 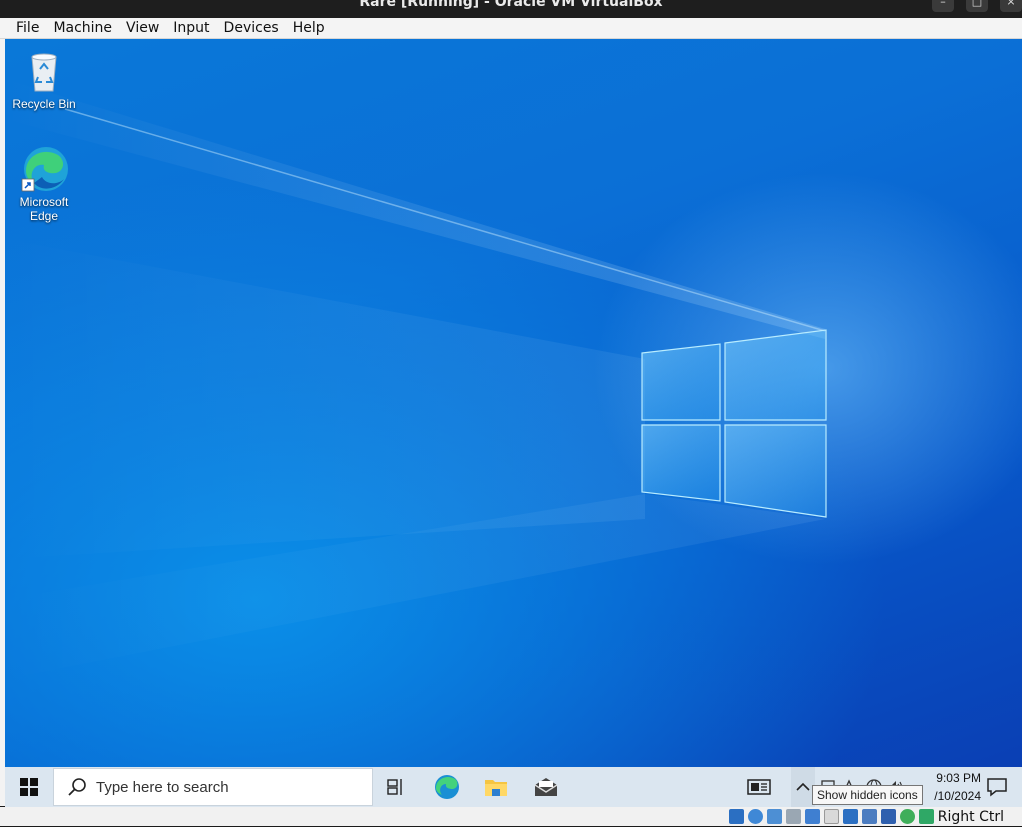 I want to click on recording-icon, so click(x=869, y=816).